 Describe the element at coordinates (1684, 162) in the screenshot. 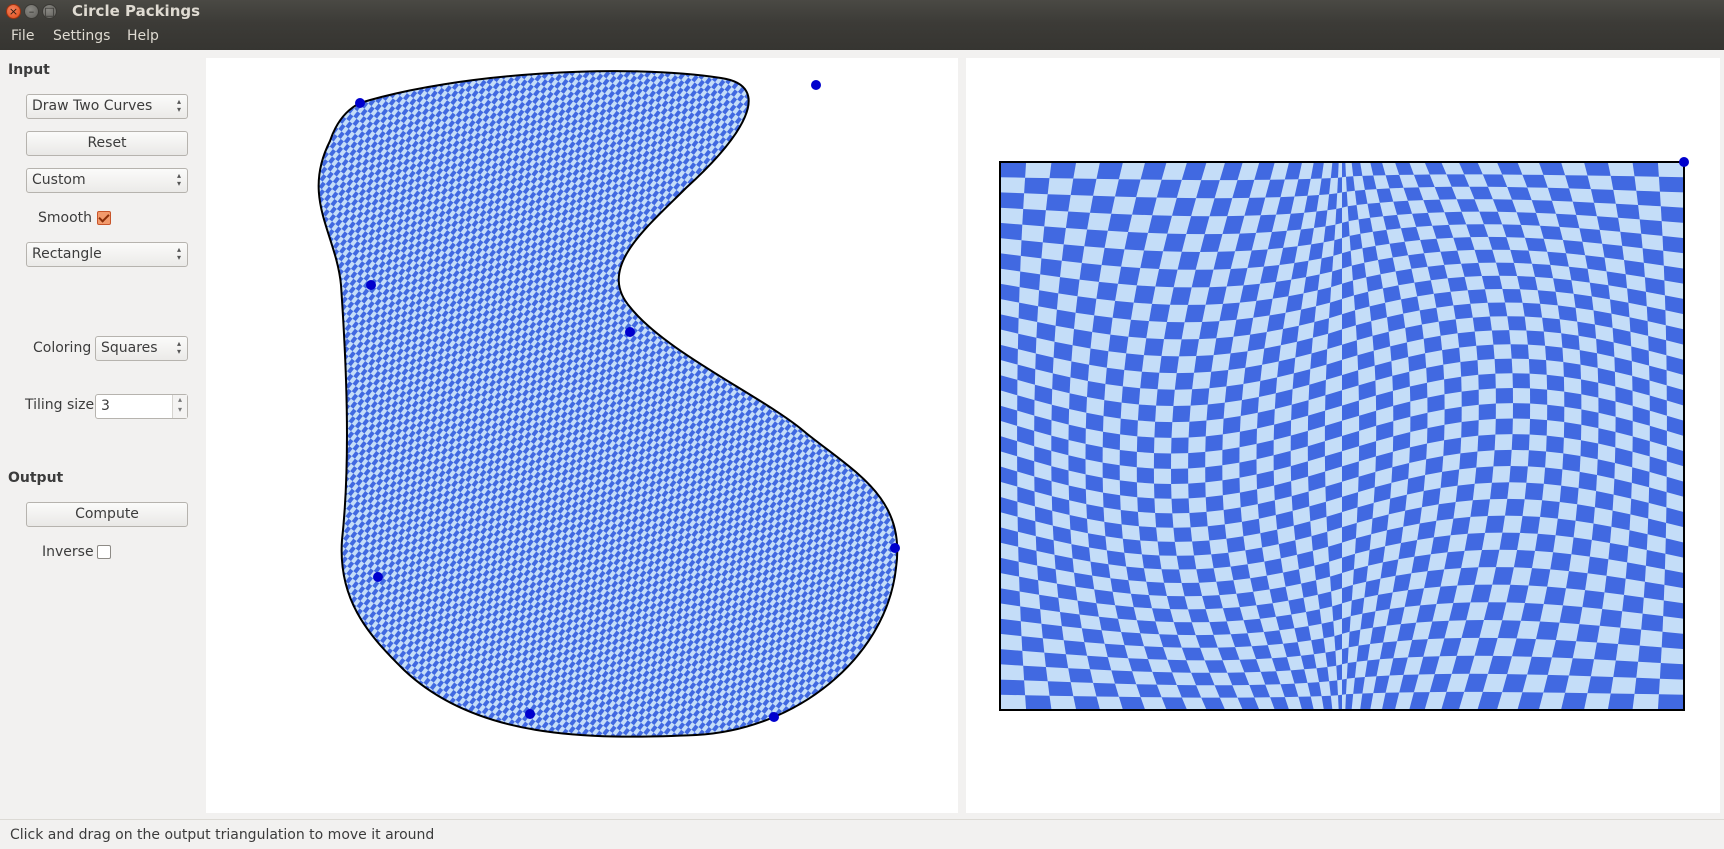

I see `output-handle-point` at that location.